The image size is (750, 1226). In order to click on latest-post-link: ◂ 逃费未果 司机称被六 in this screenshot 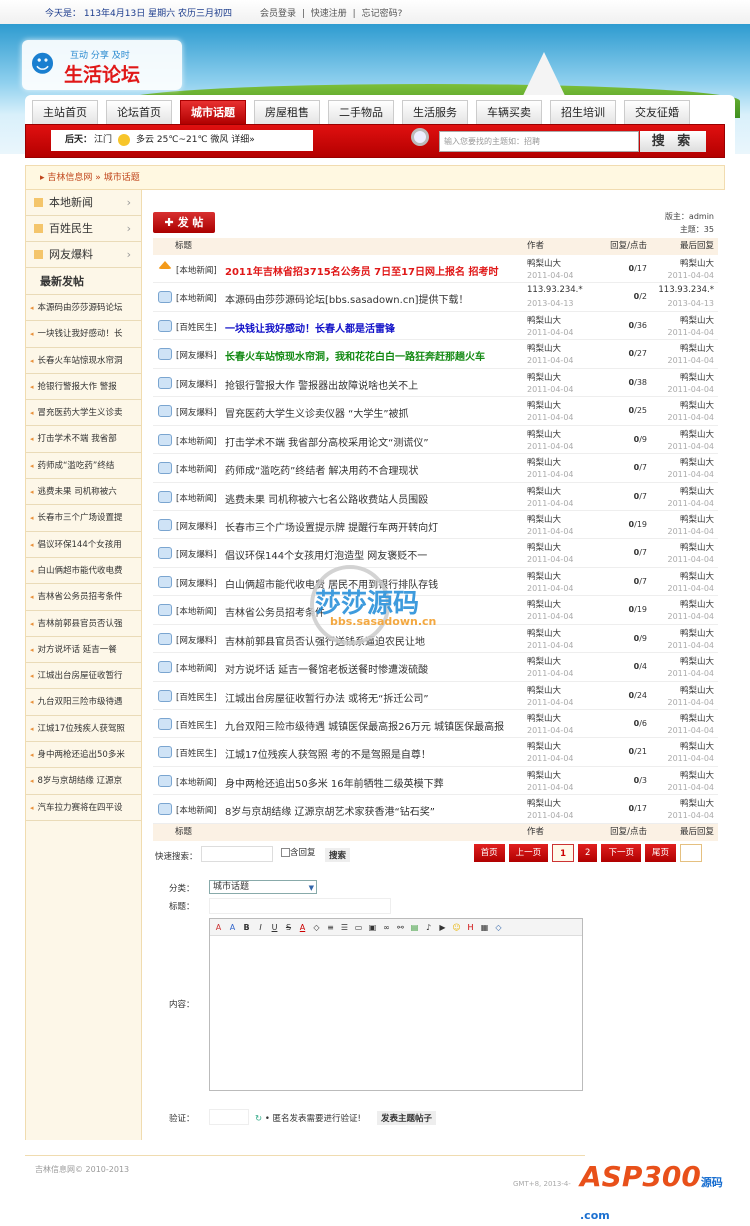, I will do `click(83, 492)`.